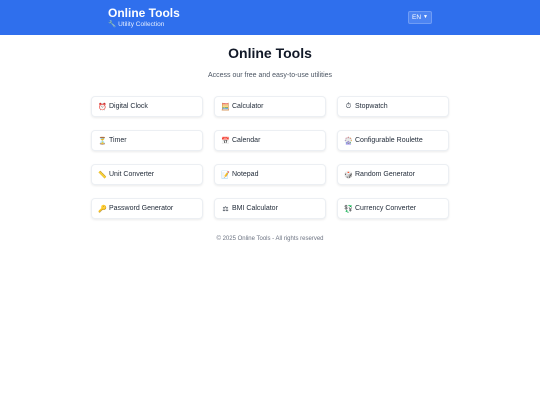 The width and height of the screenshot is (540, 405). I want to click on tool-label: Stopwatch, so click(371, 106).